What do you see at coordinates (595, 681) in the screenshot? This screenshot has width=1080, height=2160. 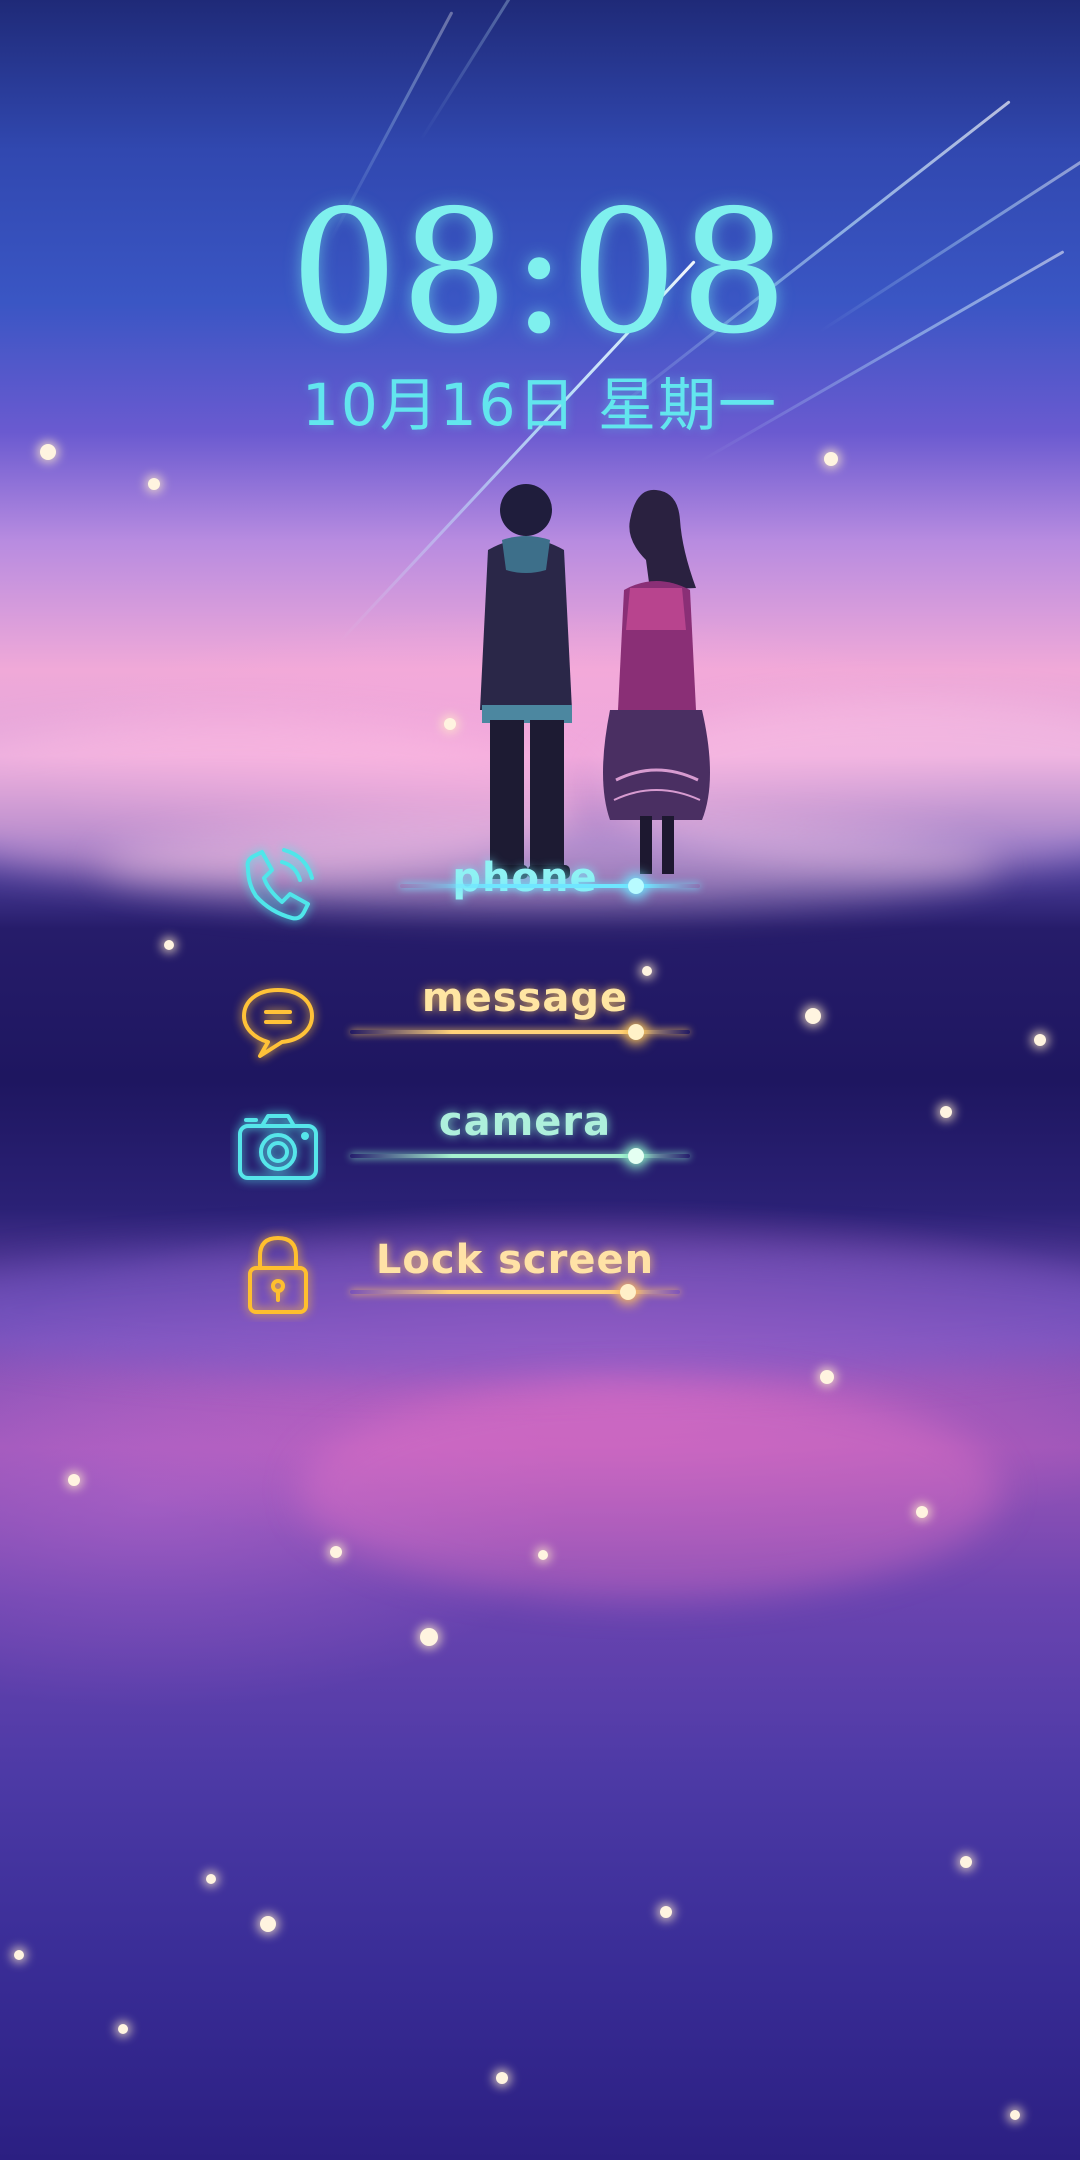 I see `couple-silhouette` at bounding box center [595, 681].